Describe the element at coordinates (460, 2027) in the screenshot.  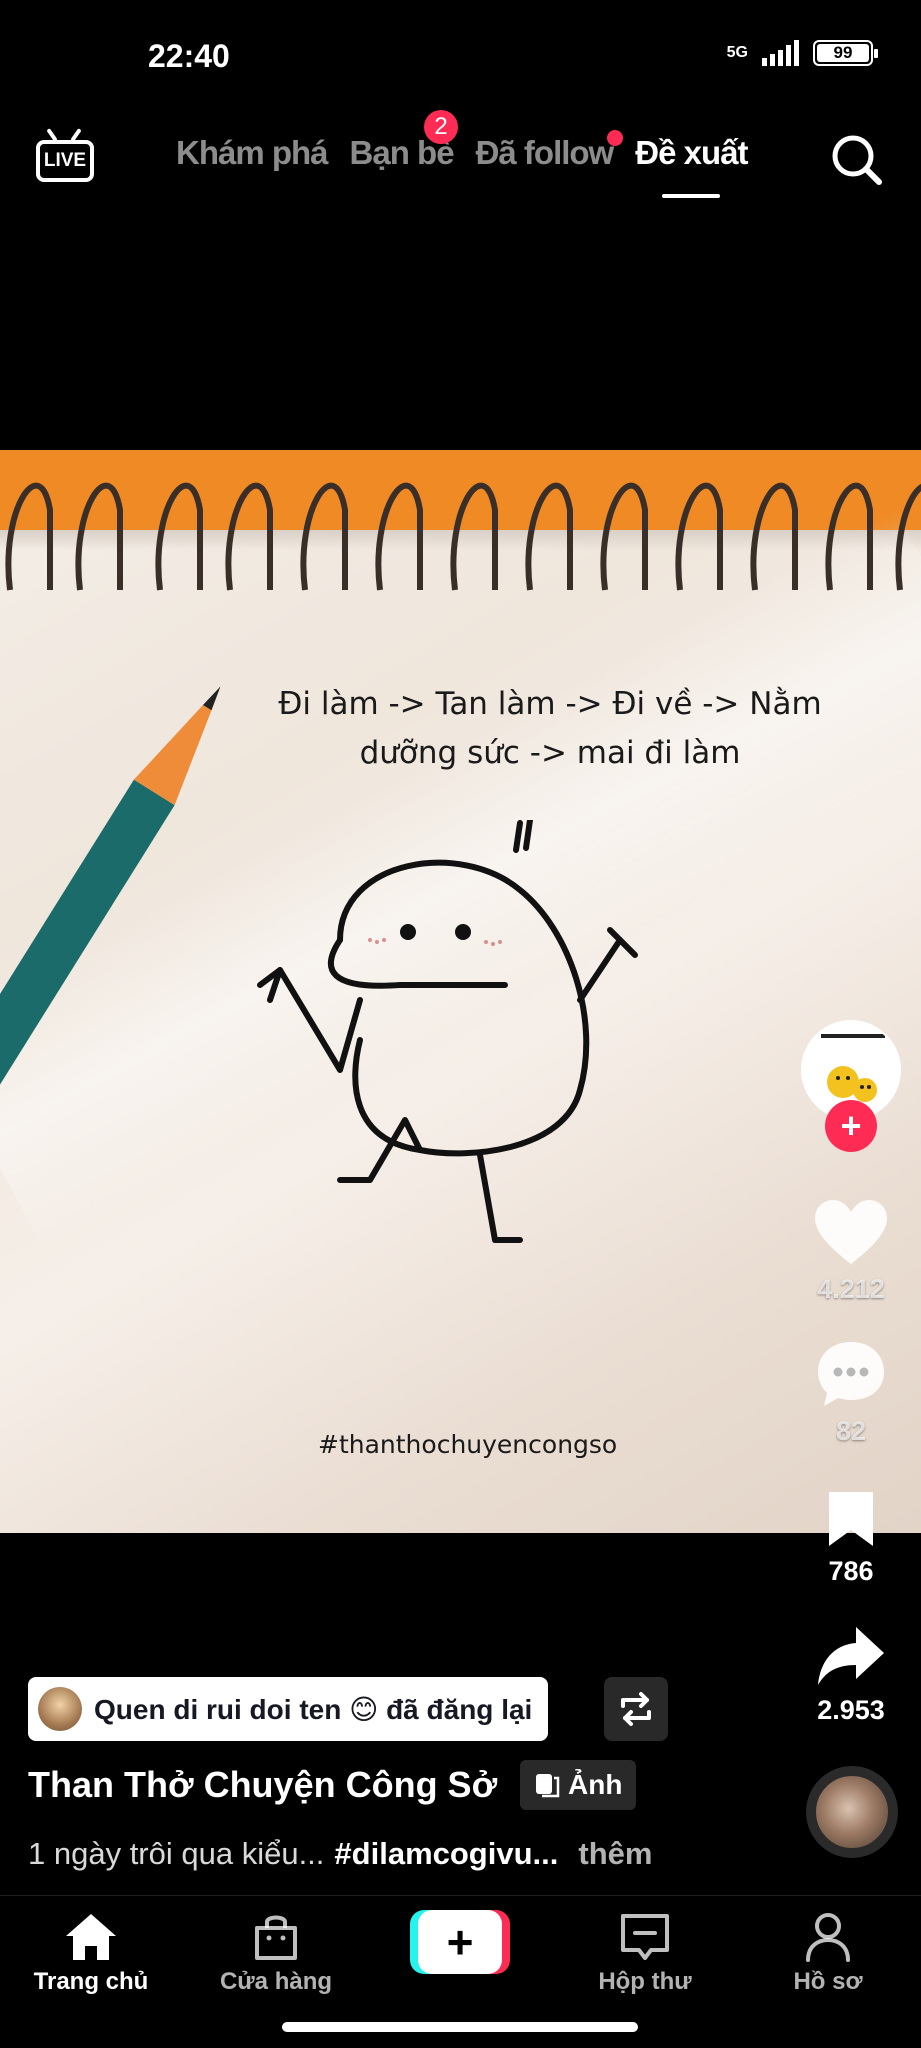
I see `home-indicator` at that location.